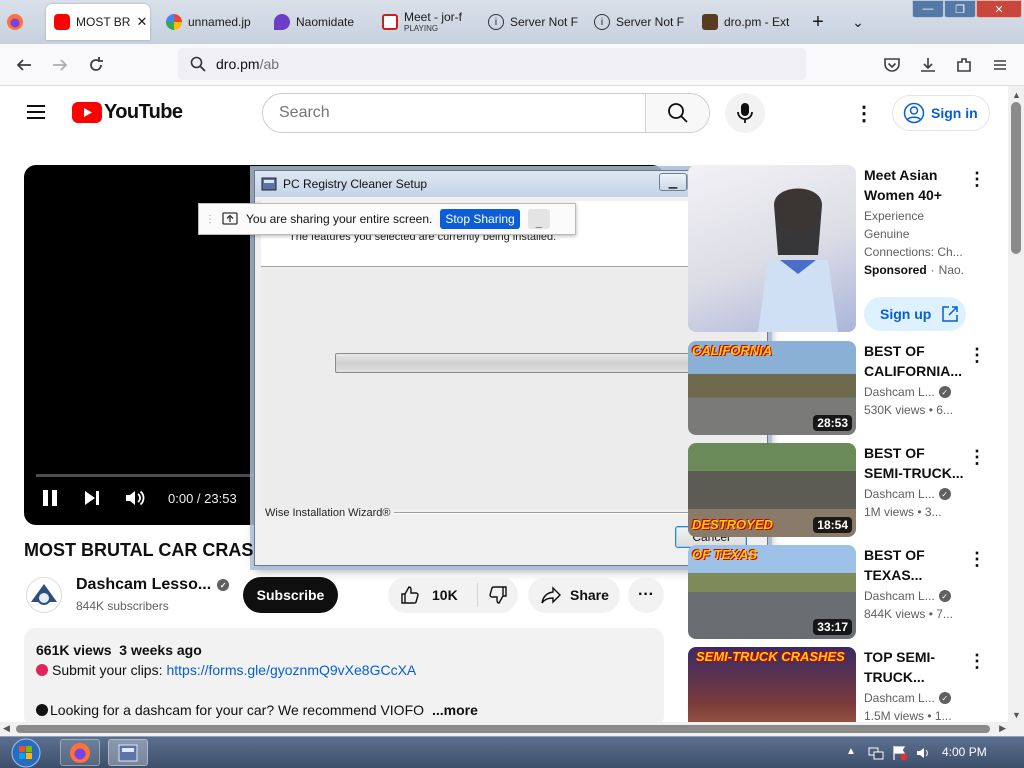  Describe the element at coordinates (964, 65) in the screenshot. I see `extensions-icon` at that location.